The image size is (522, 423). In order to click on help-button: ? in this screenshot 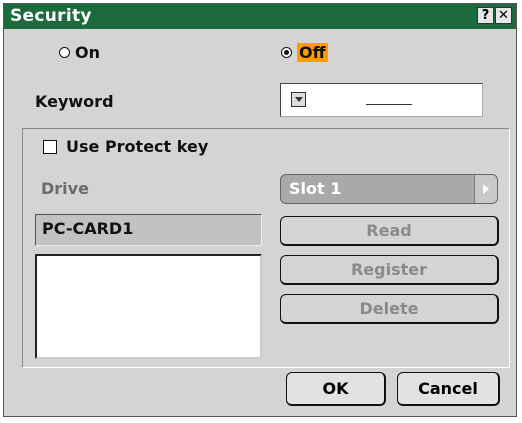, I will do `click(485, 15)`.